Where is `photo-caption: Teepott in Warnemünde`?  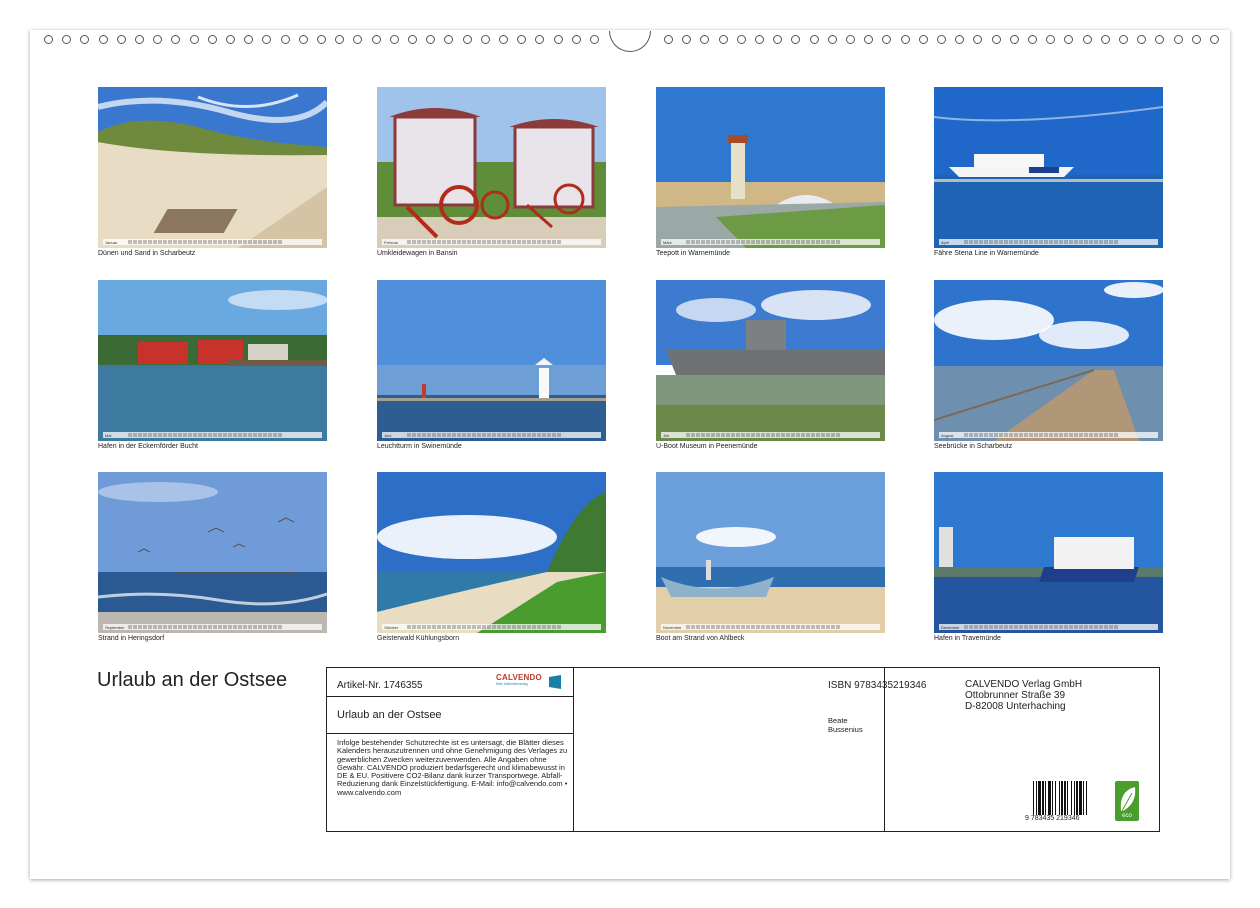 photo-caption: Teepott in Warnemünde is located at coordinates (693, 253).